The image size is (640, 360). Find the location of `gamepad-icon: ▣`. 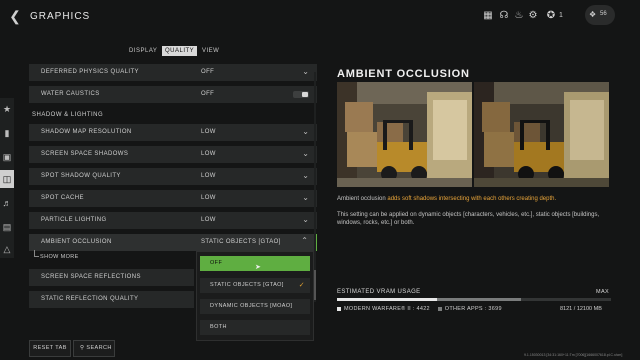

gamepad-icon: ▣ is located at coordinates (7, 157).